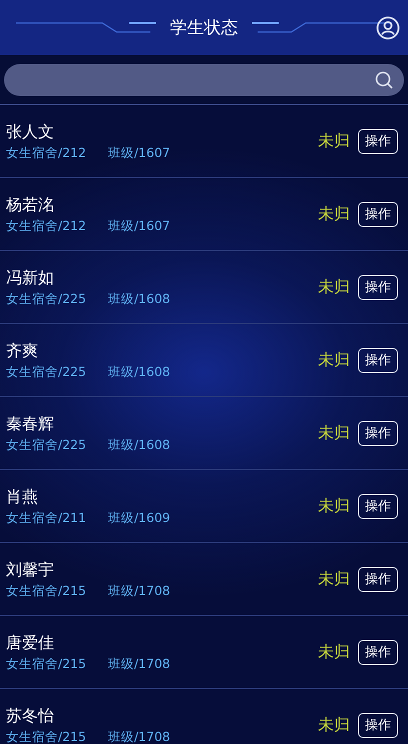 This screenshot has width=408, height=744. What do you see at coordinates (388, 28) in the screenshot?
I see `user-icon` at bounding box center [388, 28].